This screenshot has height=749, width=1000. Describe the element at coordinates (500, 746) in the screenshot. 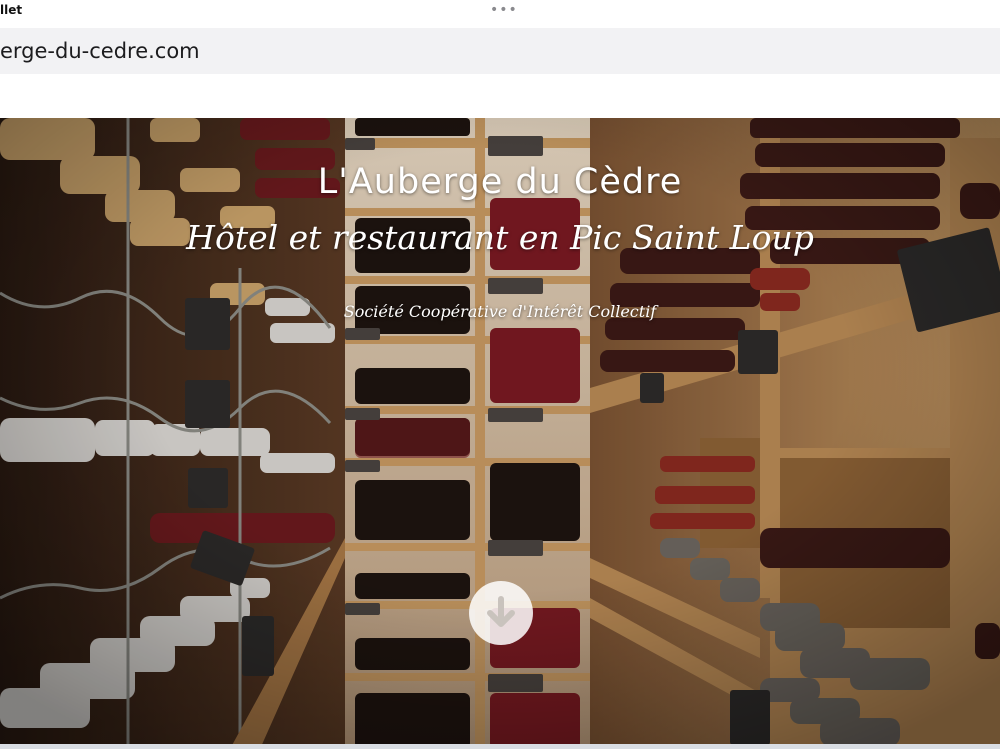

I see `next-section-edge` at that location.